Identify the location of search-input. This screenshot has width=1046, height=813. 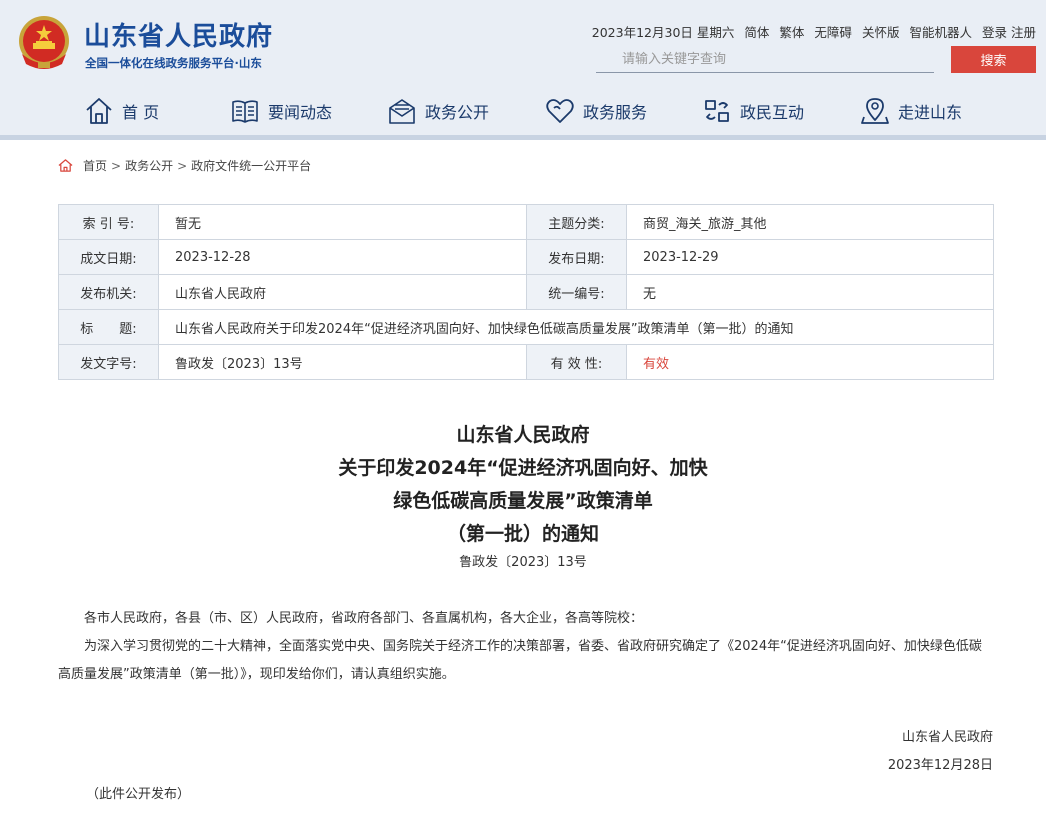
(765, 60).